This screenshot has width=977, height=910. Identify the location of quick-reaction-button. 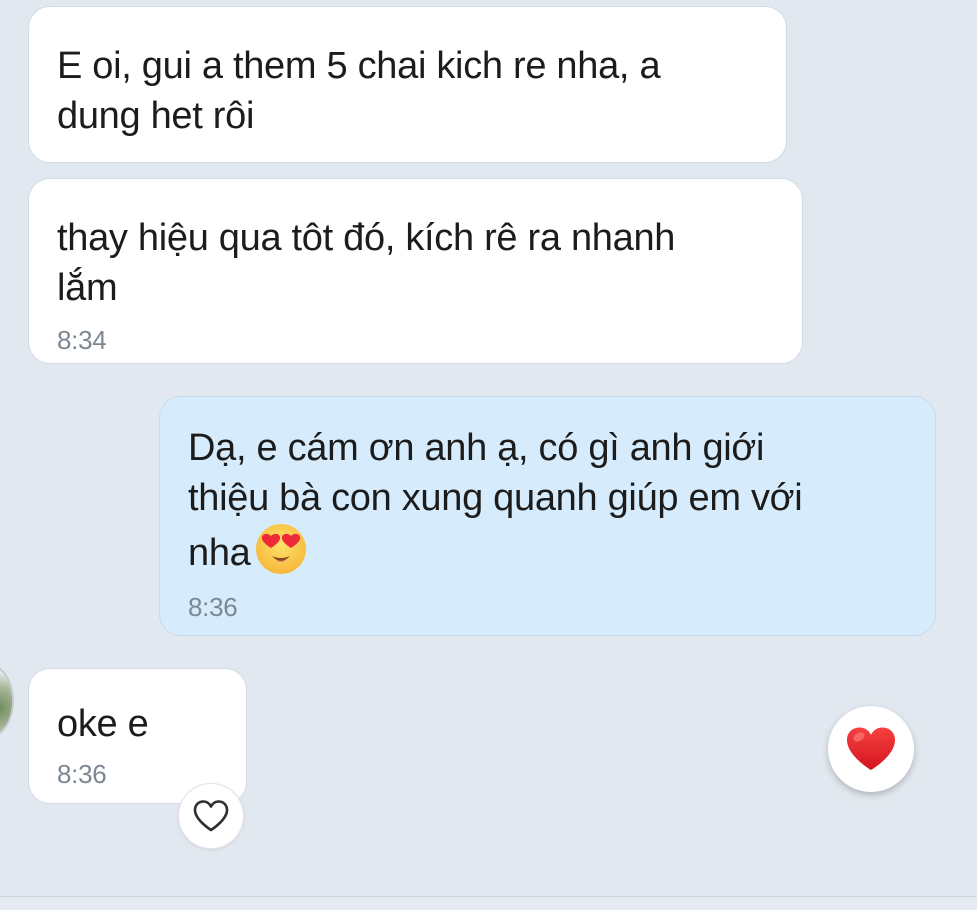
(871, 749).